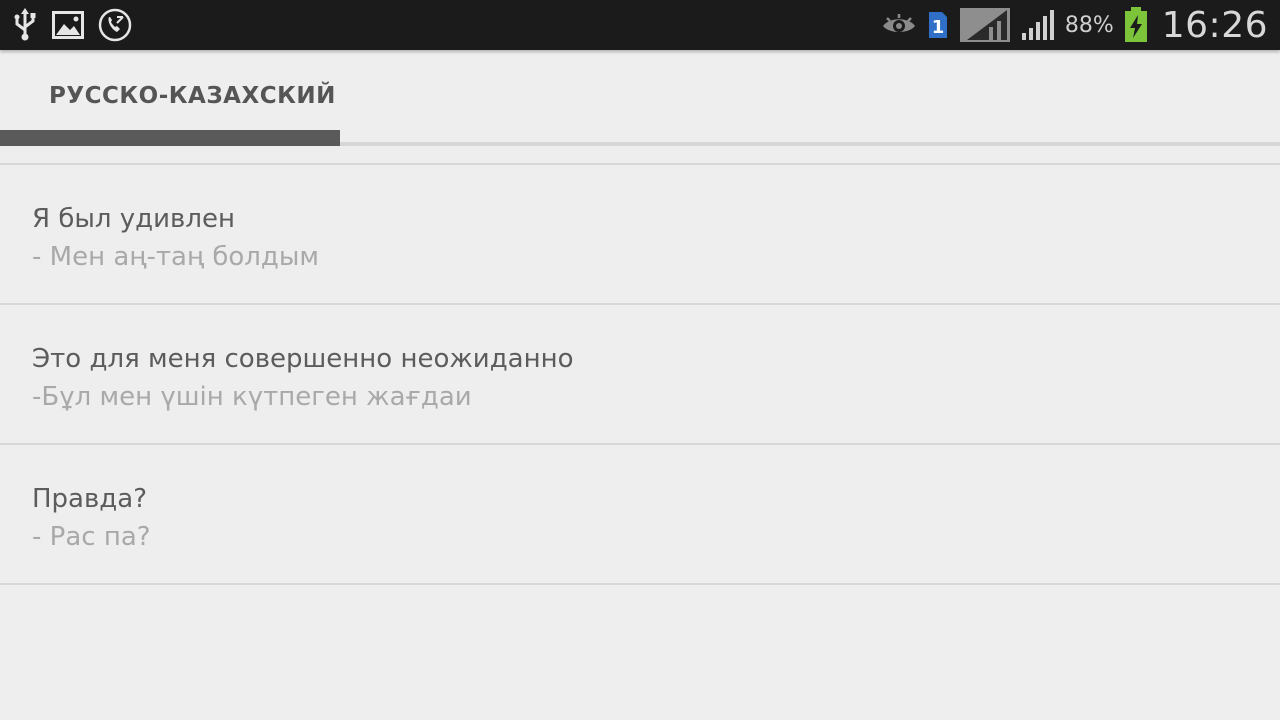  What do you see at coordinates (899, 25) in the screenshot?
I see `eye-icon` at bounding box center [899, 25].